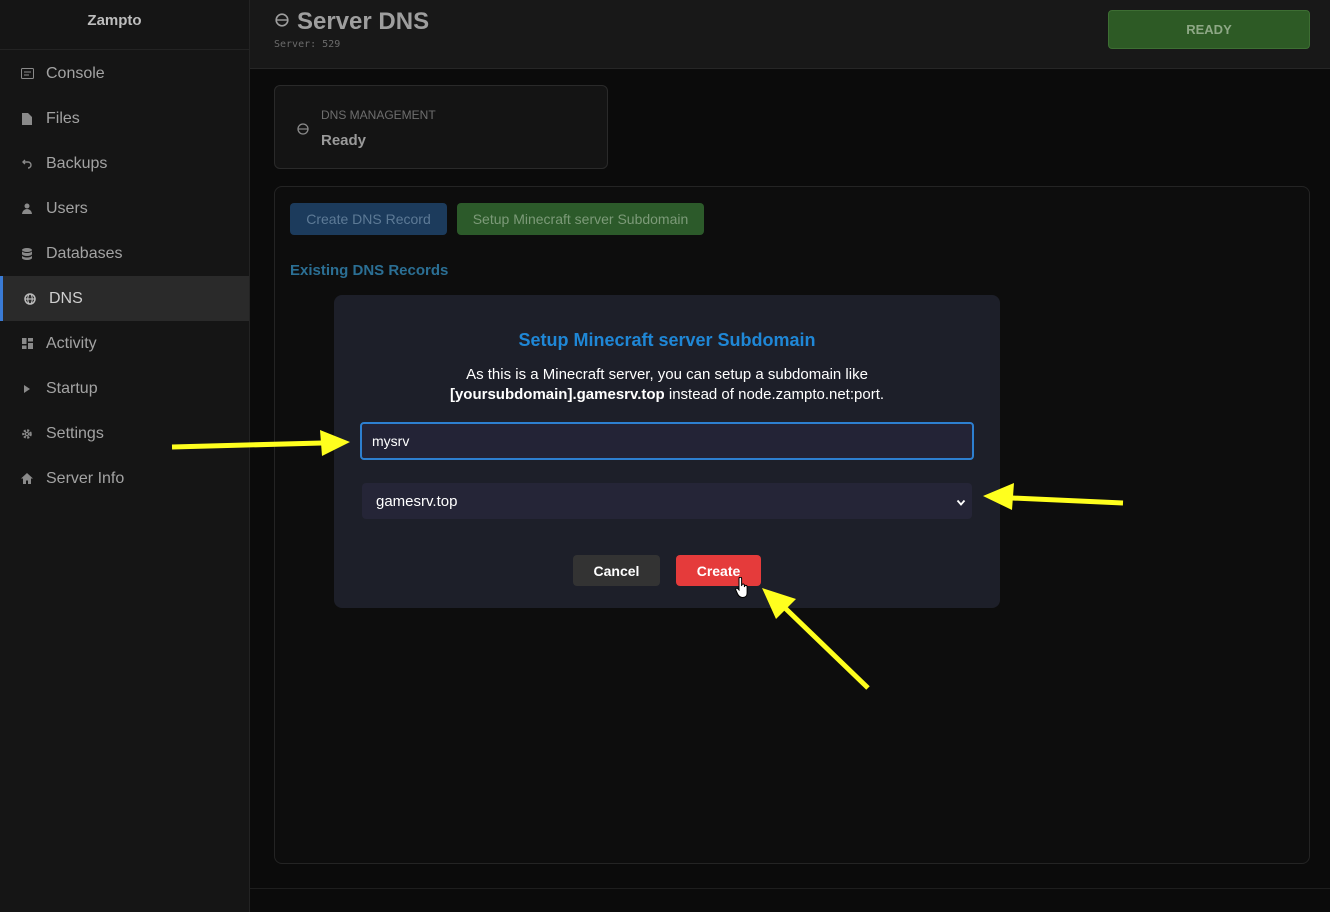 The width and height of the screenshot is (1330, 912). Describe the element at coordinates (816, 639) in the screenshot. I see `arrow-to-create-button` at that location.